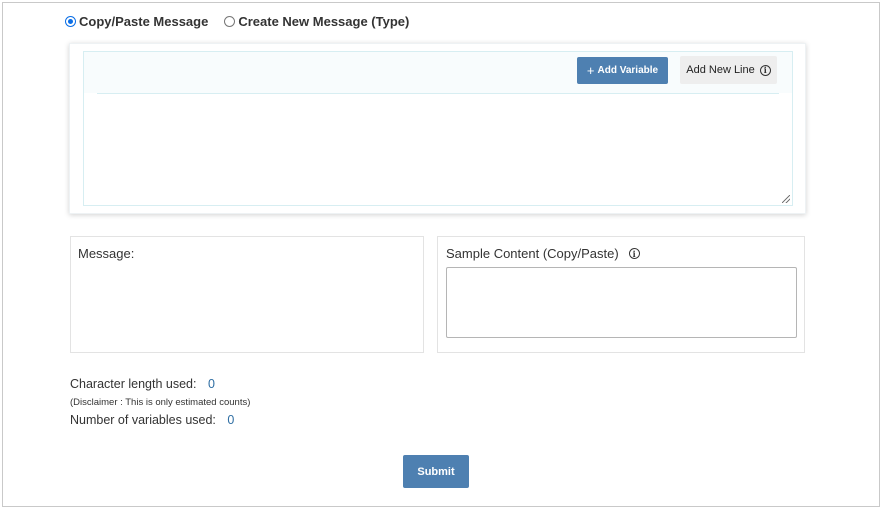 The image size is (882, 509). I want to click on variables-used-value: 0, so click(231, 420).